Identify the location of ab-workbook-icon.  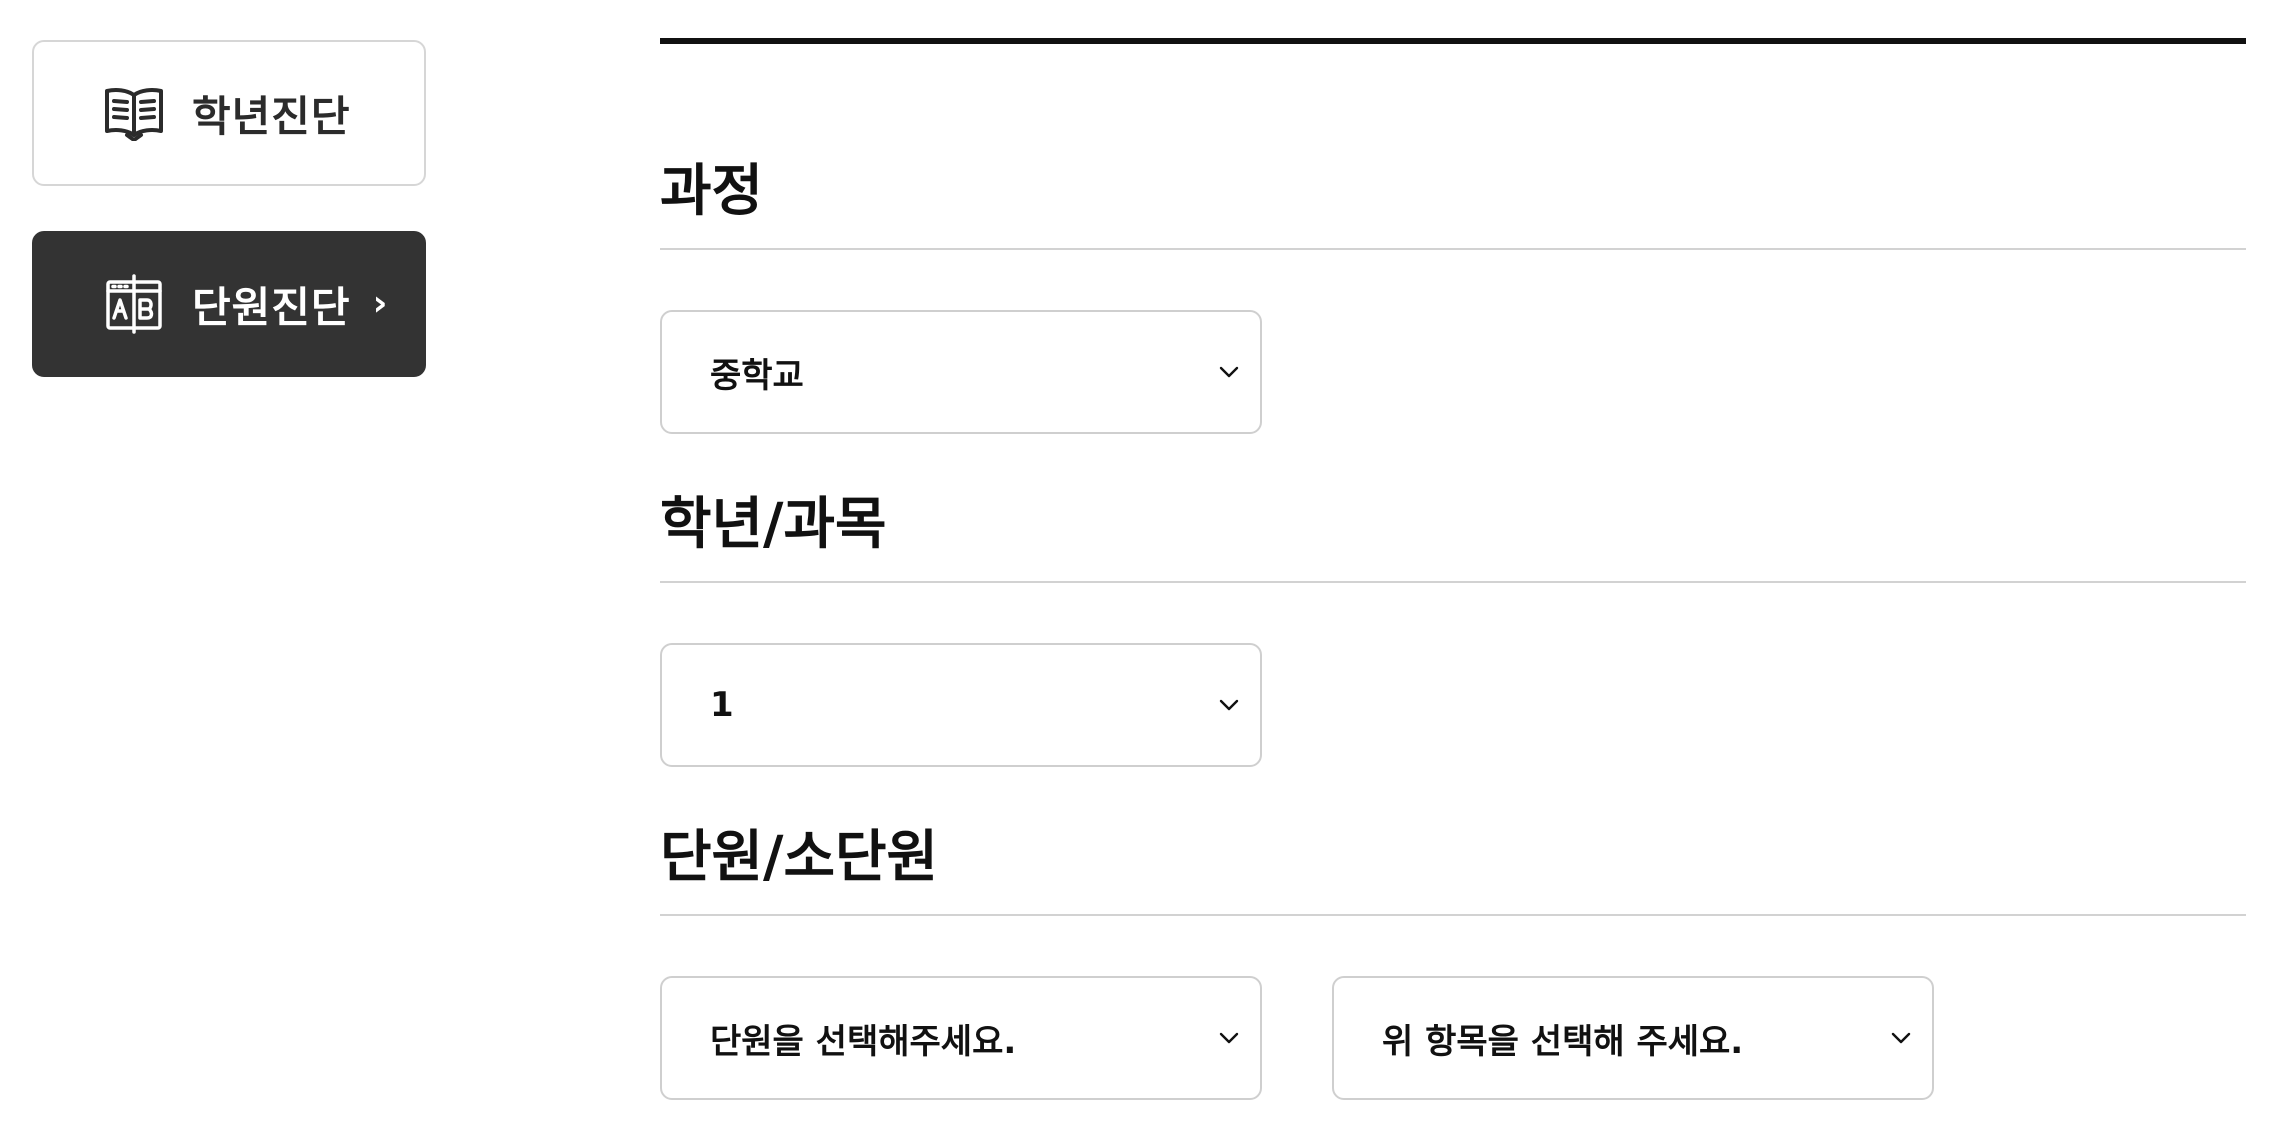
(134, 304).